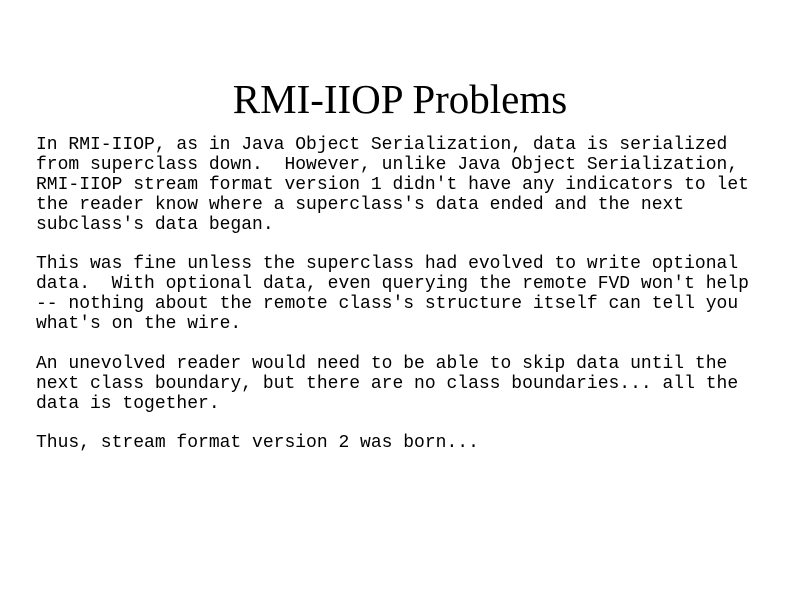  What do you see at coordinates (128, 403) in the screenshot?
I see `paragraph-line: data is together.` at bounding box center [128, 403].